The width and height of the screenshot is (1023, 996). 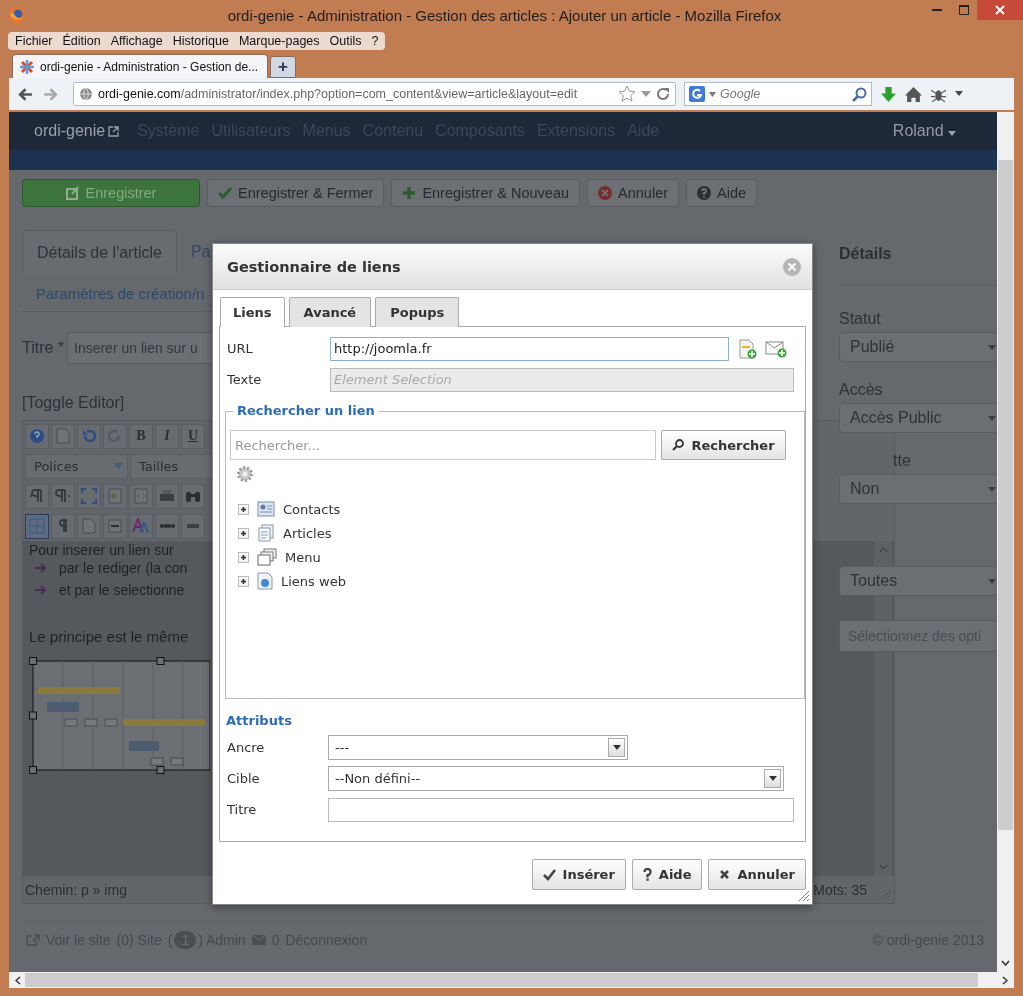 I want to click on toolbar-button: Enregistrer & Nouveau, so click(x=486, y=193).